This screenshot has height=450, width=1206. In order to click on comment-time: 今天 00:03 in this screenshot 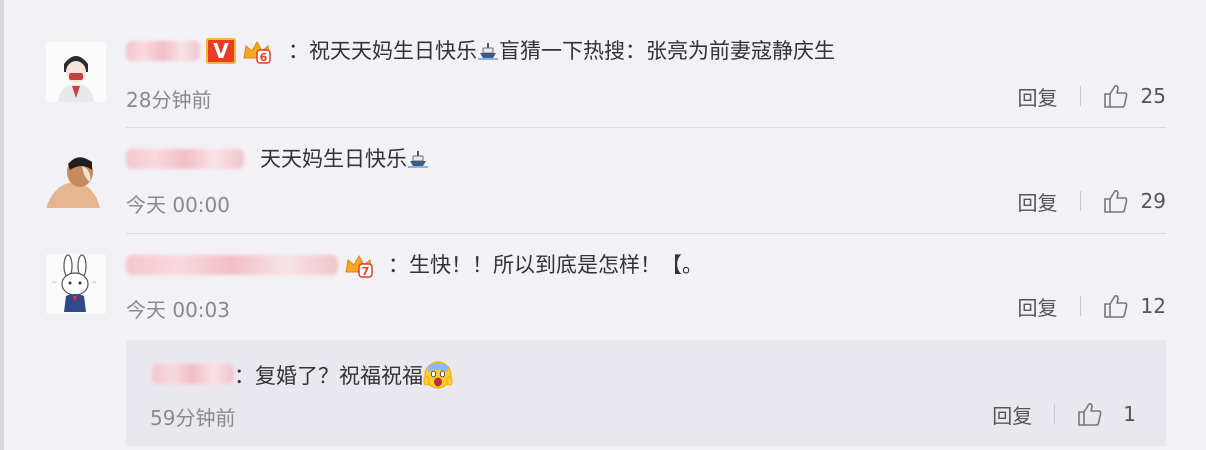, I will do `click(178, 310)`.